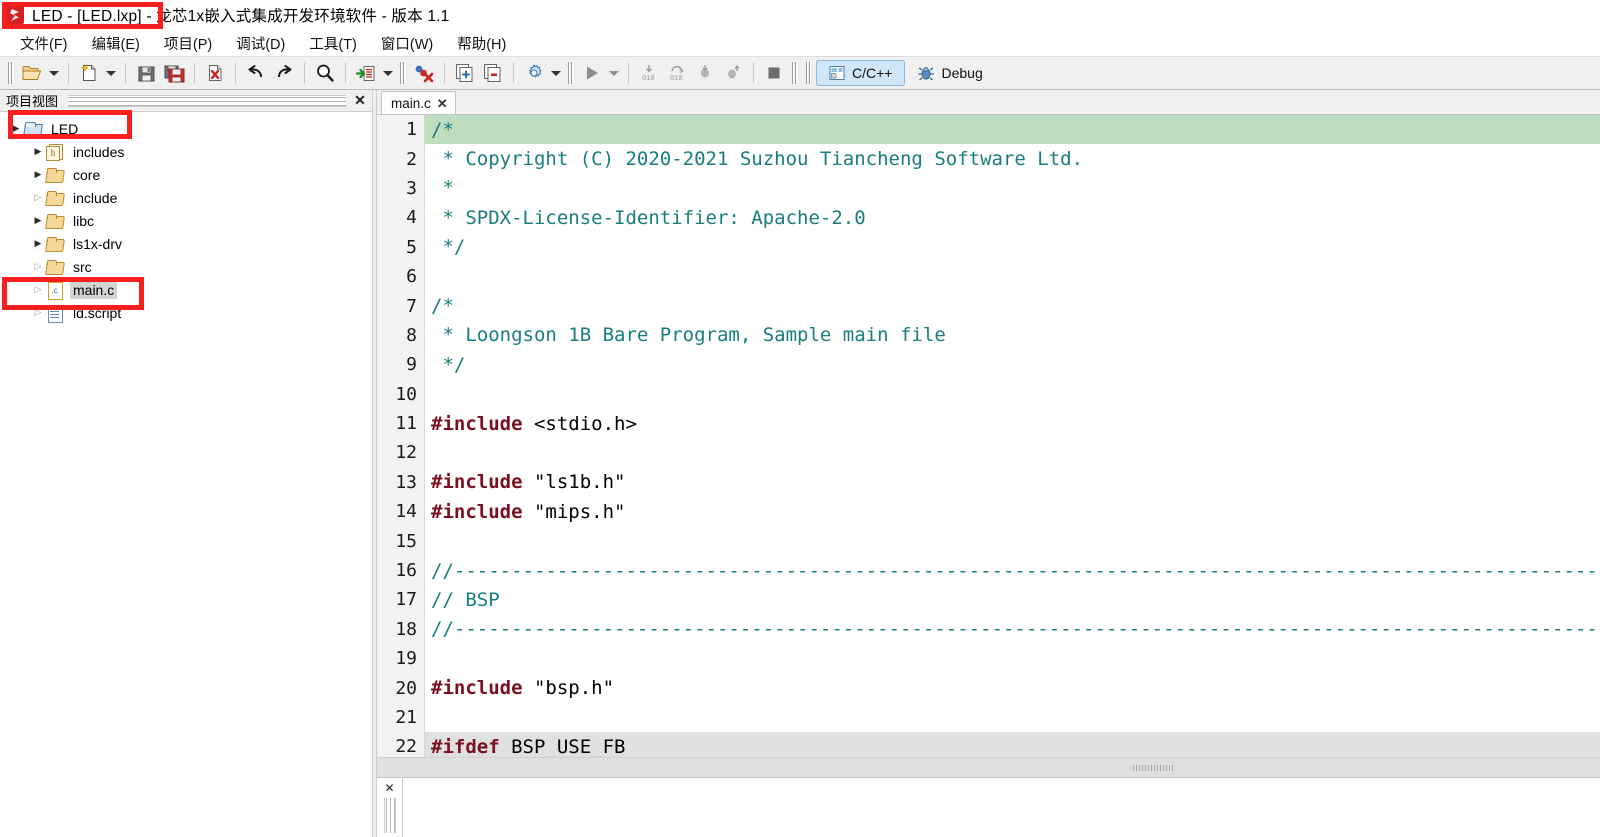 This screenshot has height=837, width=1600. Describe the element at coordinates (360, 100) in the screenshot. I see `project-panel-close-icon: ✕` at that location.